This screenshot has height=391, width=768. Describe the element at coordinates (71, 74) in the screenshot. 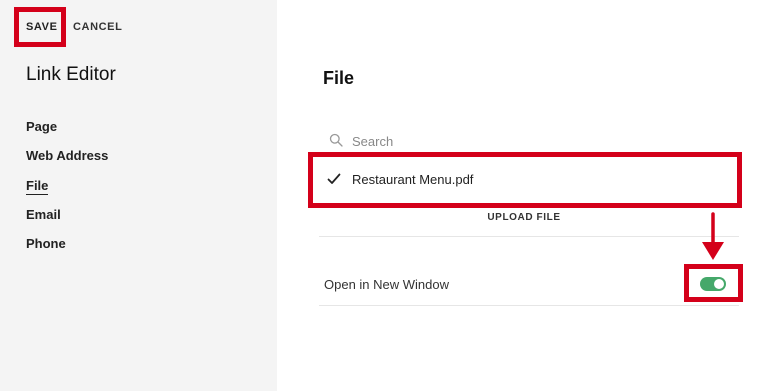

I see `sidebar-title: Link Editor` at that location.